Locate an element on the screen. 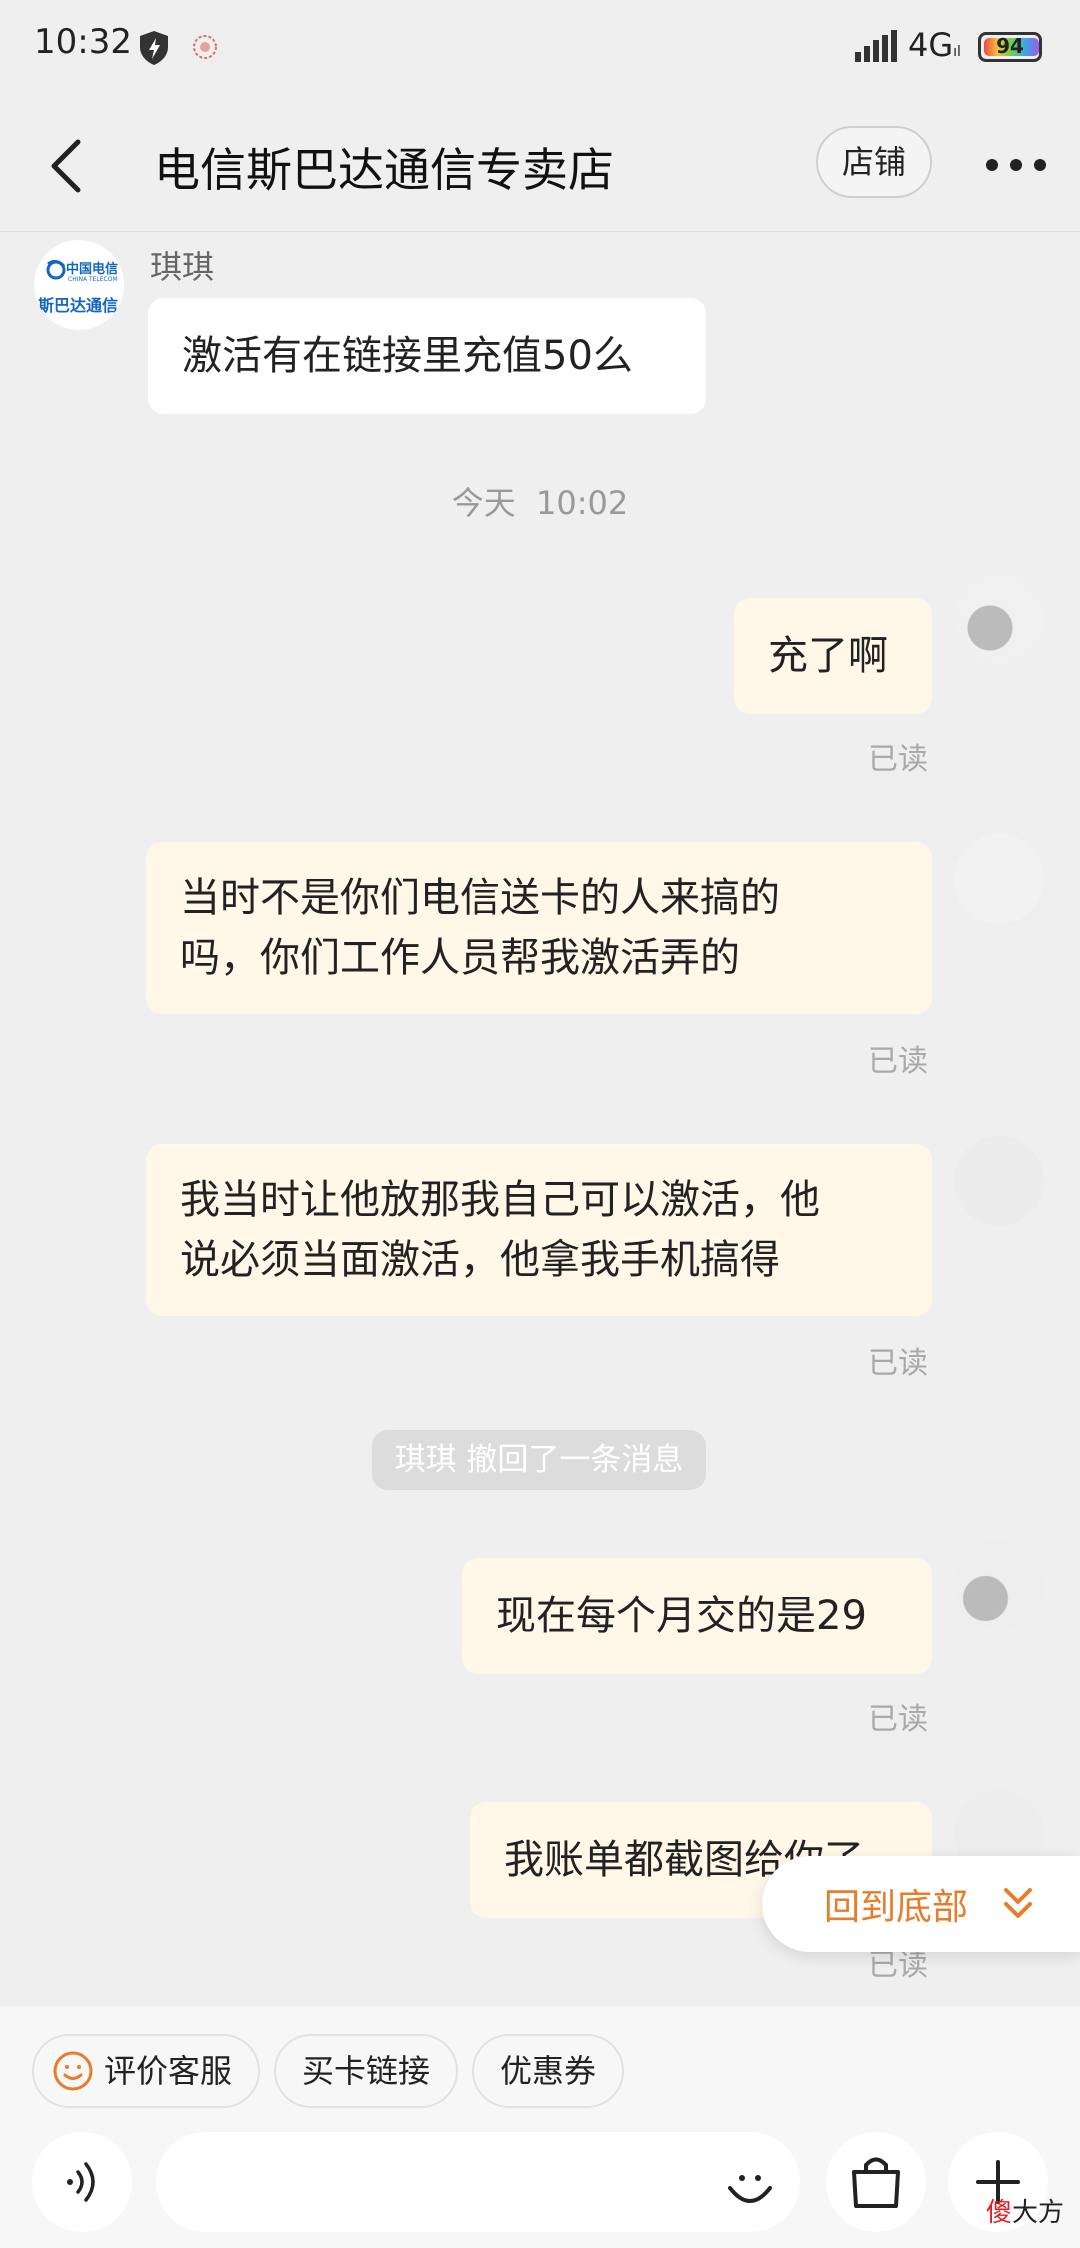  battery-indicator: 94 is located at coordinates (1010, 47).